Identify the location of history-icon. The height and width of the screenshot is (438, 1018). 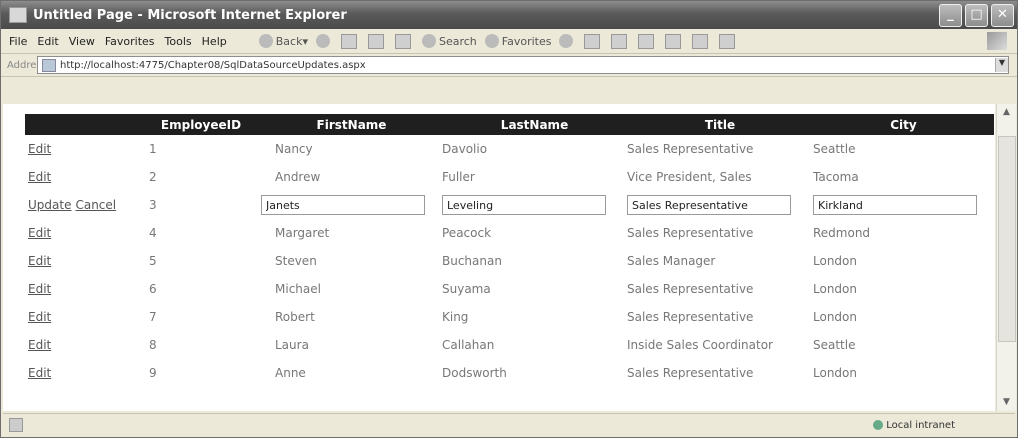
(592, 41).